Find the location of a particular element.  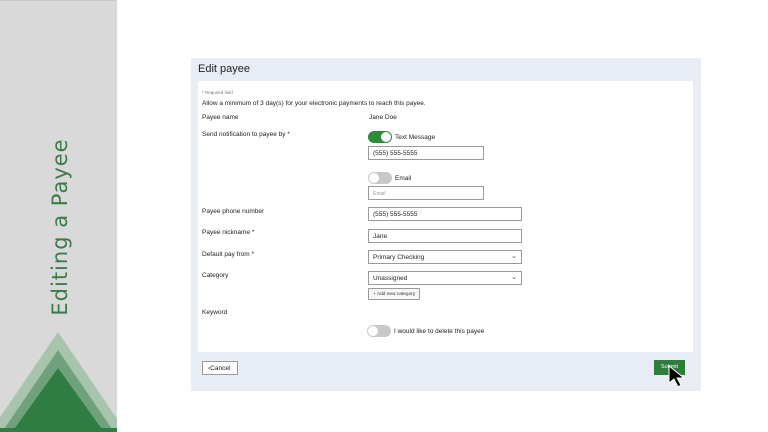

text-message-input: (555) 555-5555 is located at coordinates (426, 153).